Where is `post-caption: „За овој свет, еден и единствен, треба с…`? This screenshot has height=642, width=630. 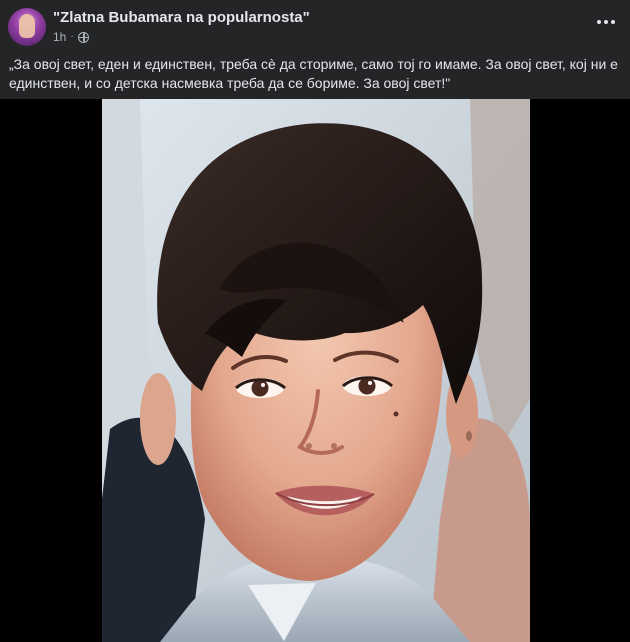 post-caption: „За овој свет, еден и единствен, треба с… is located at coordinates (313, 73).